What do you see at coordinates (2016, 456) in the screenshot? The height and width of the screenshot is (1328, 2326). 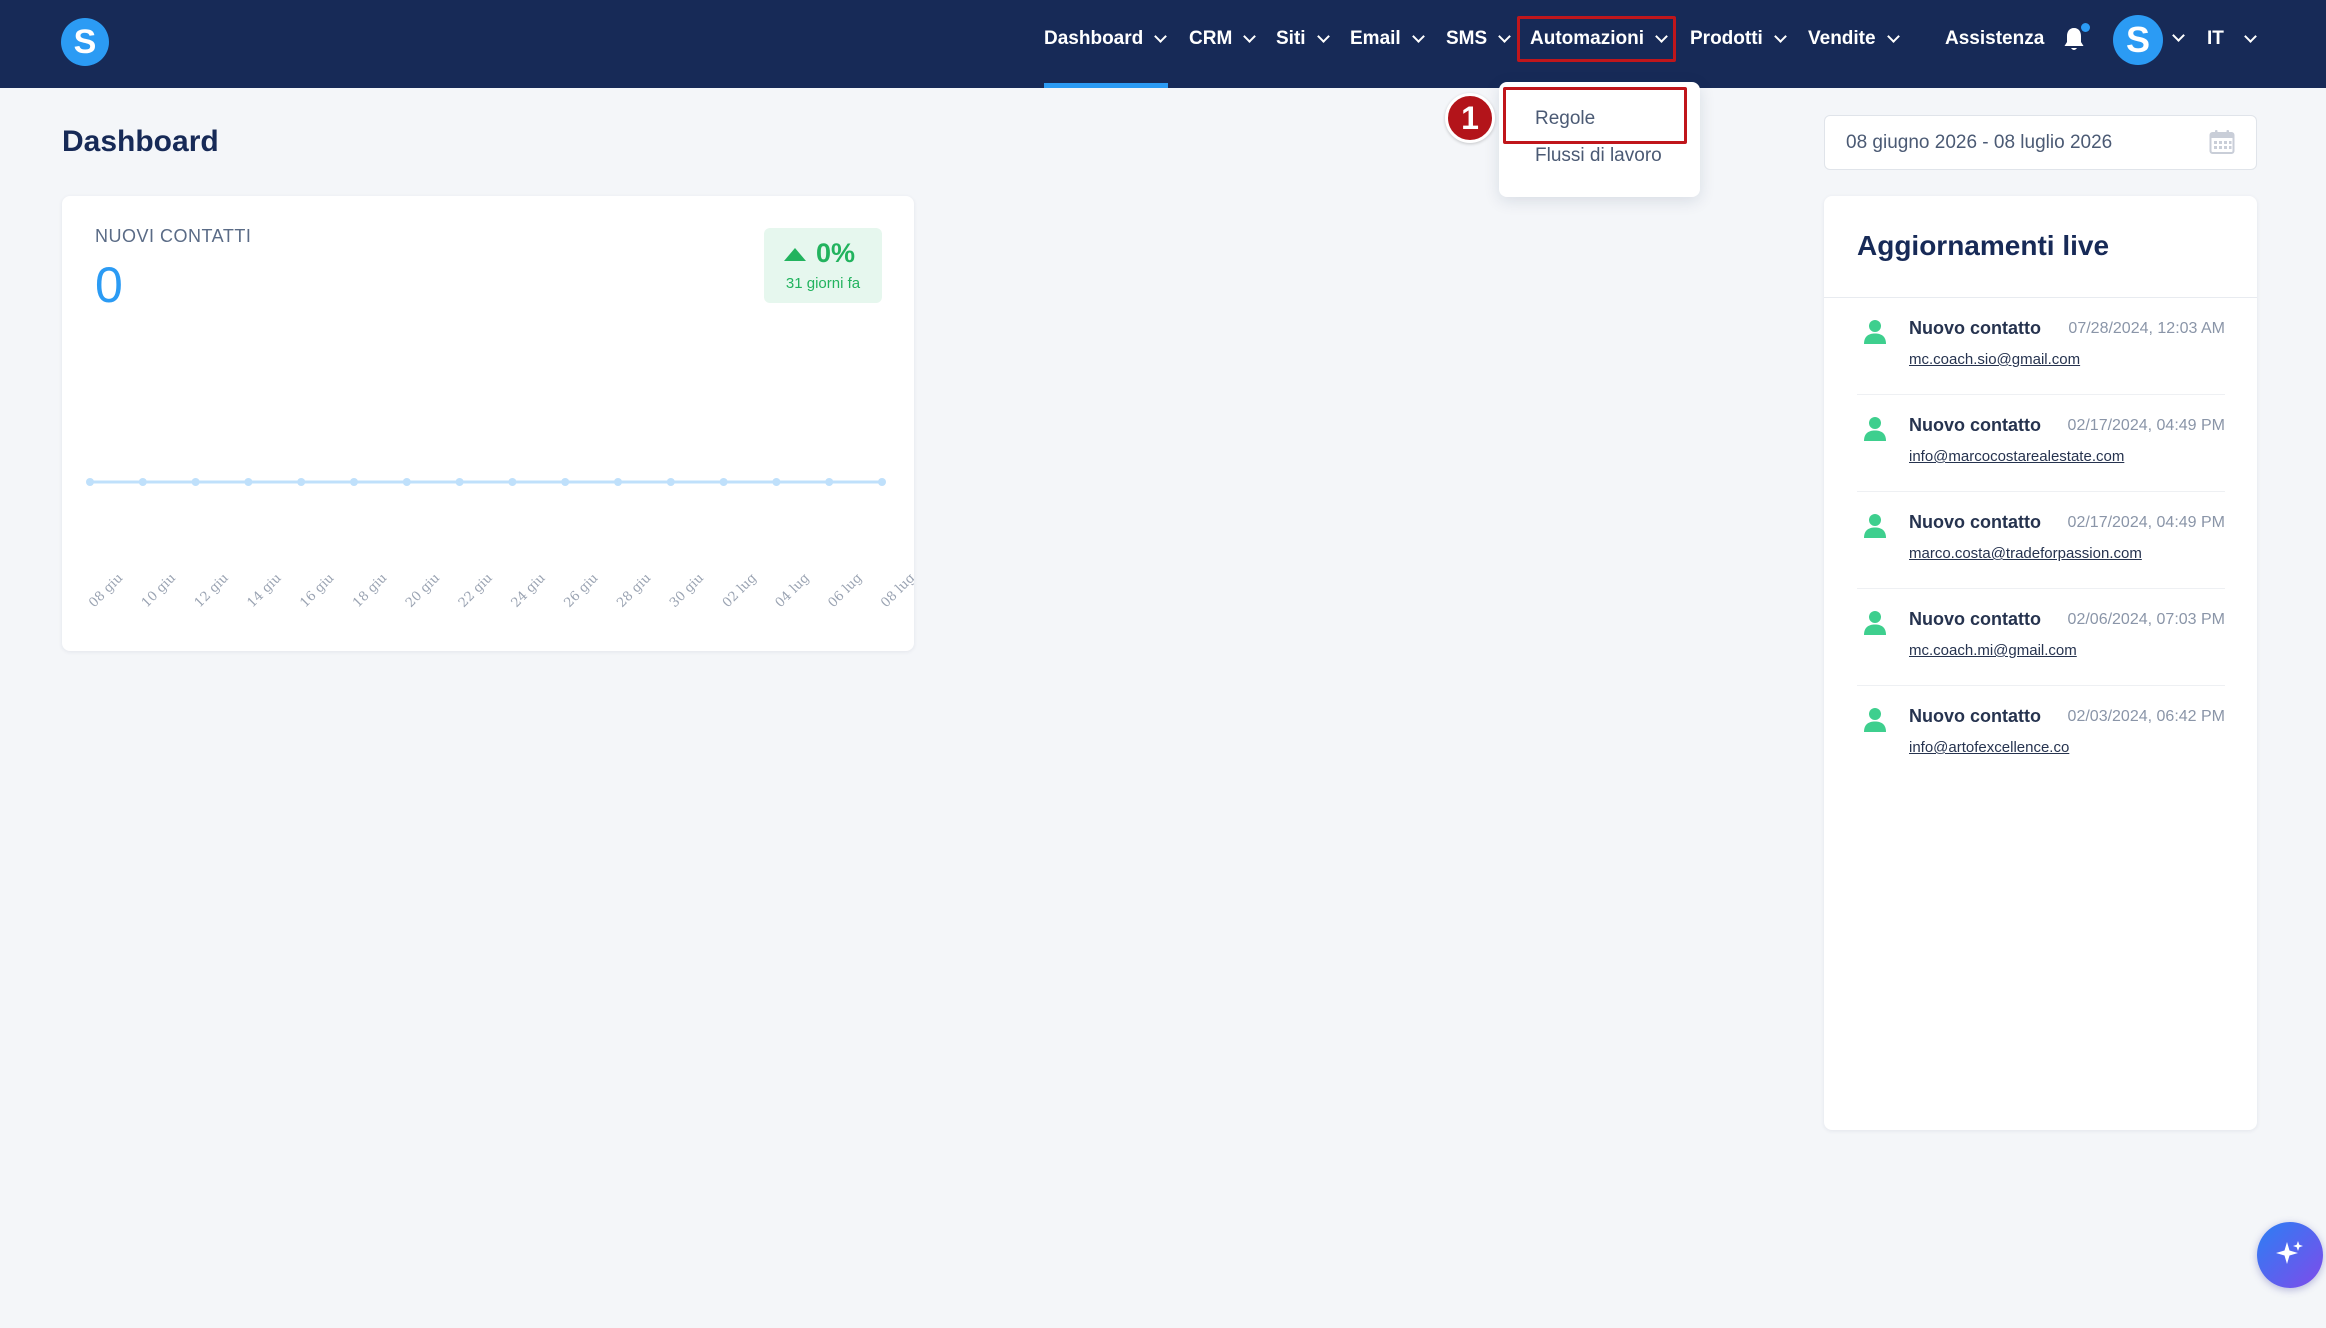 I see `live-item-email-link: info@marcocostarealestate.com` at bounding box center [2016, 456].